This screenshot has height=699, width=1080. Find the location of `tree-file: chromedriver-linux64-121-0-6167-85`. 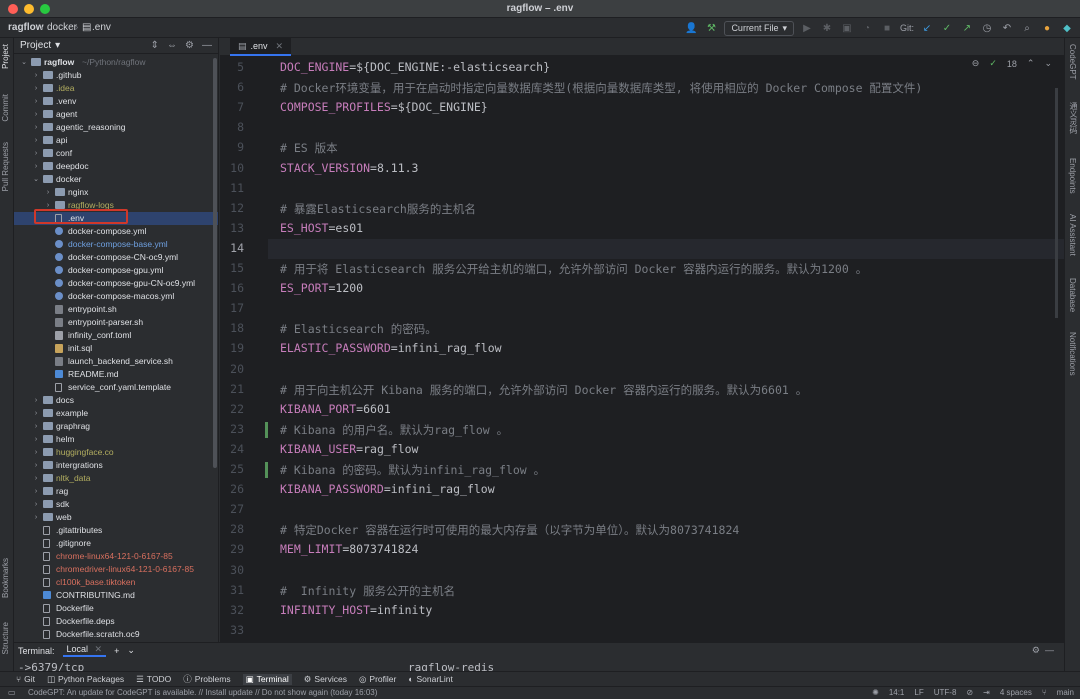

tree-file: chromedriver-linux64-121-0-6167-85 is located at coordinates (116, 569).